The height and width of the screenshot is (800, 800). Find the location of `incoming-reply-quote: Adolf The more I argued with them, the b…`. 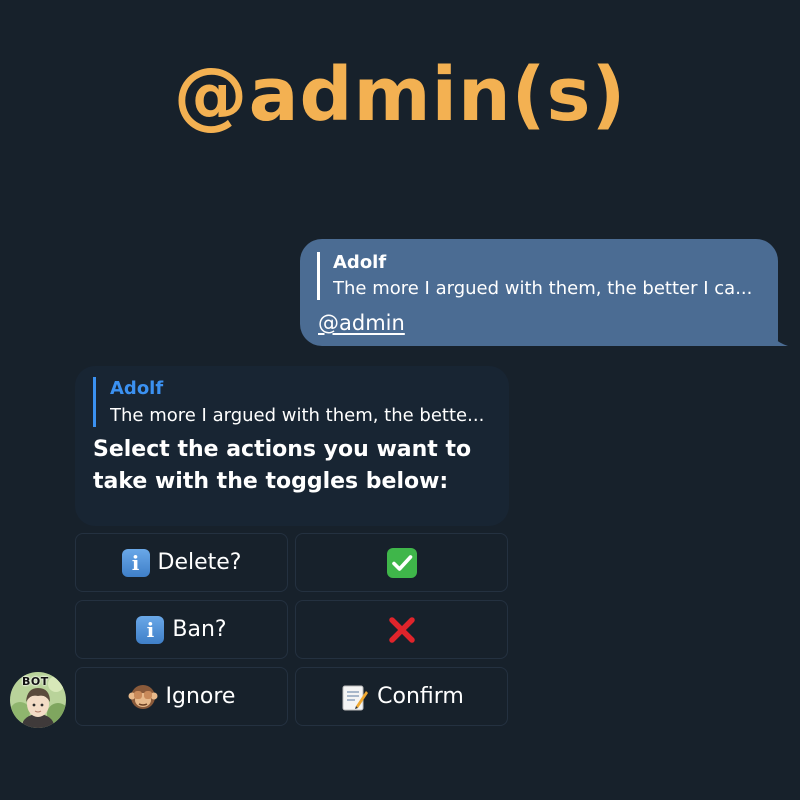

incoming-reply-quote: Adolf The more I argued with them, the b… is located at coordinates (295, 402).